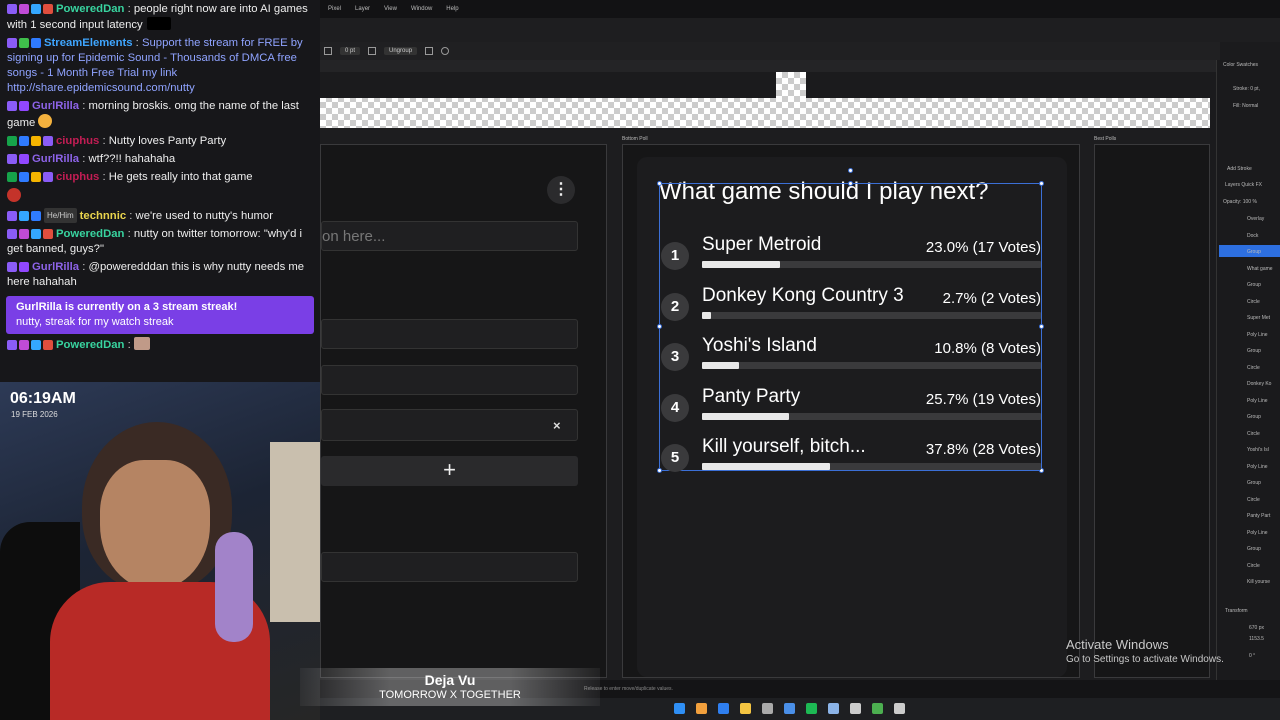 This screenshot has width=1280, height=720. What do you see at coordinates (768, 66) in the screenshot?
I see `document-tab-bar` at bounding box center [768, 66].